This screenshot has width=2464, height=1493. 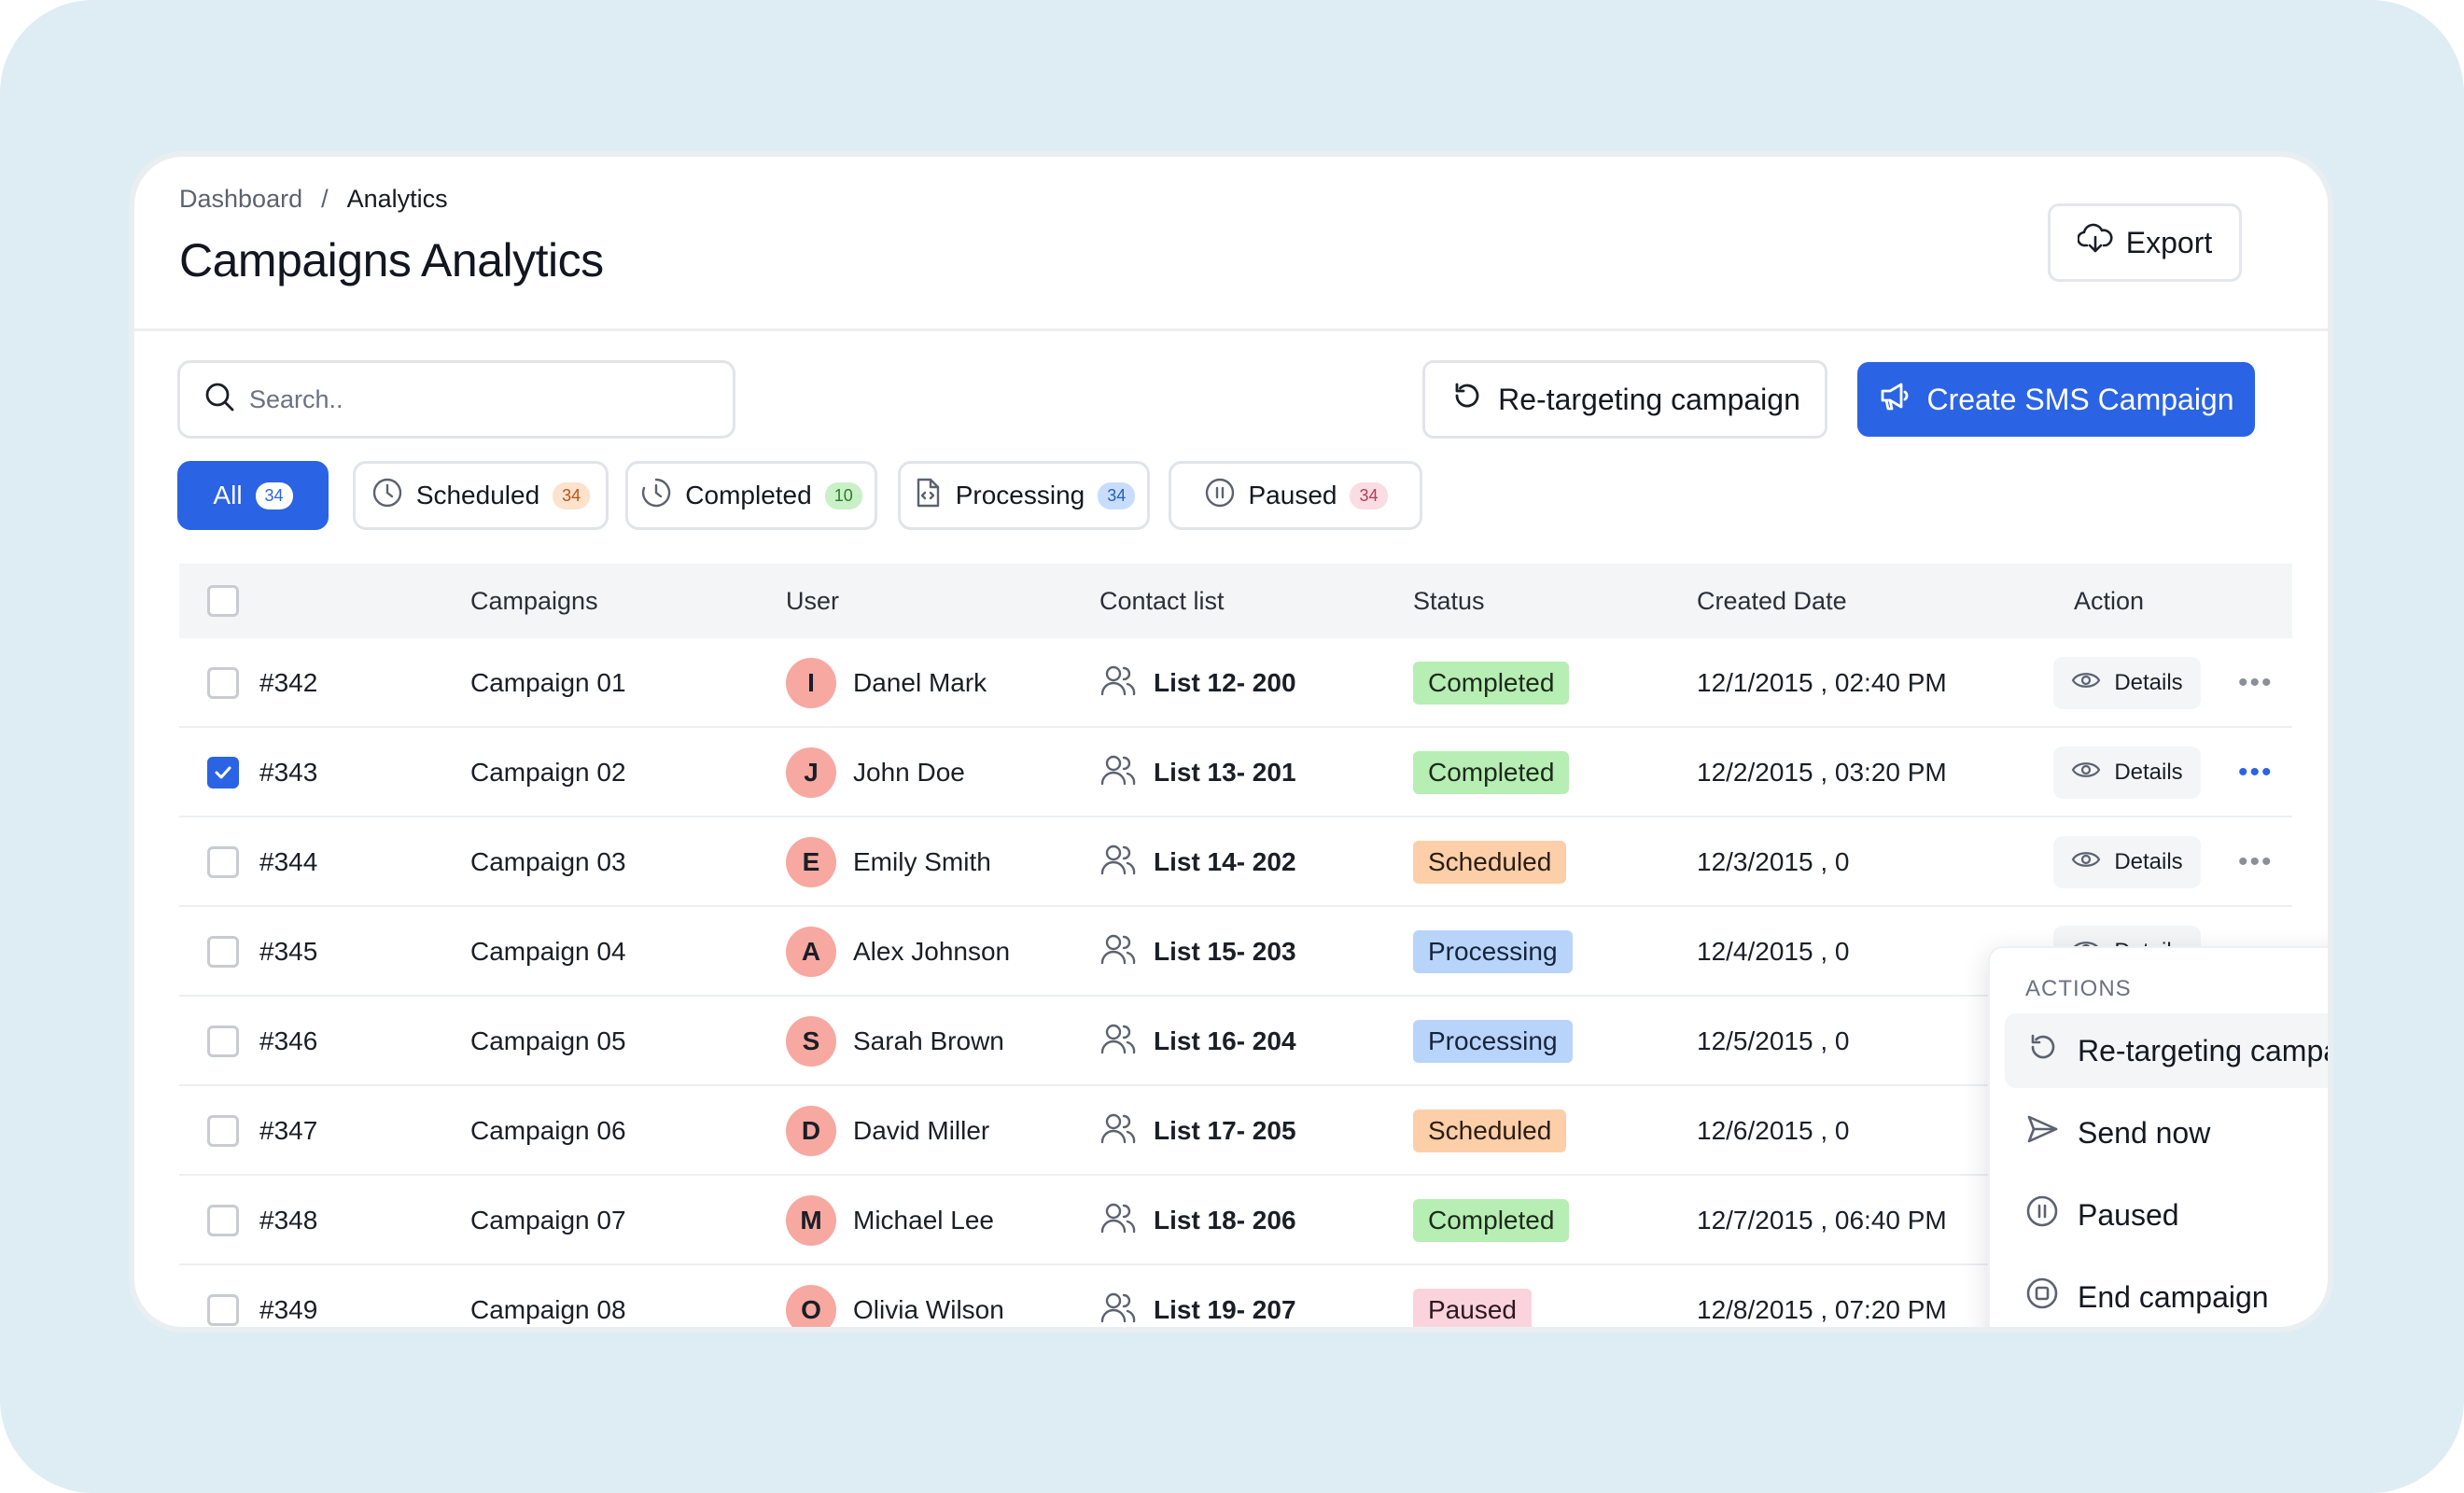 I want to click on create-sms-campaign-button: Create SMS Campaign, so click(x=2056, y=399).